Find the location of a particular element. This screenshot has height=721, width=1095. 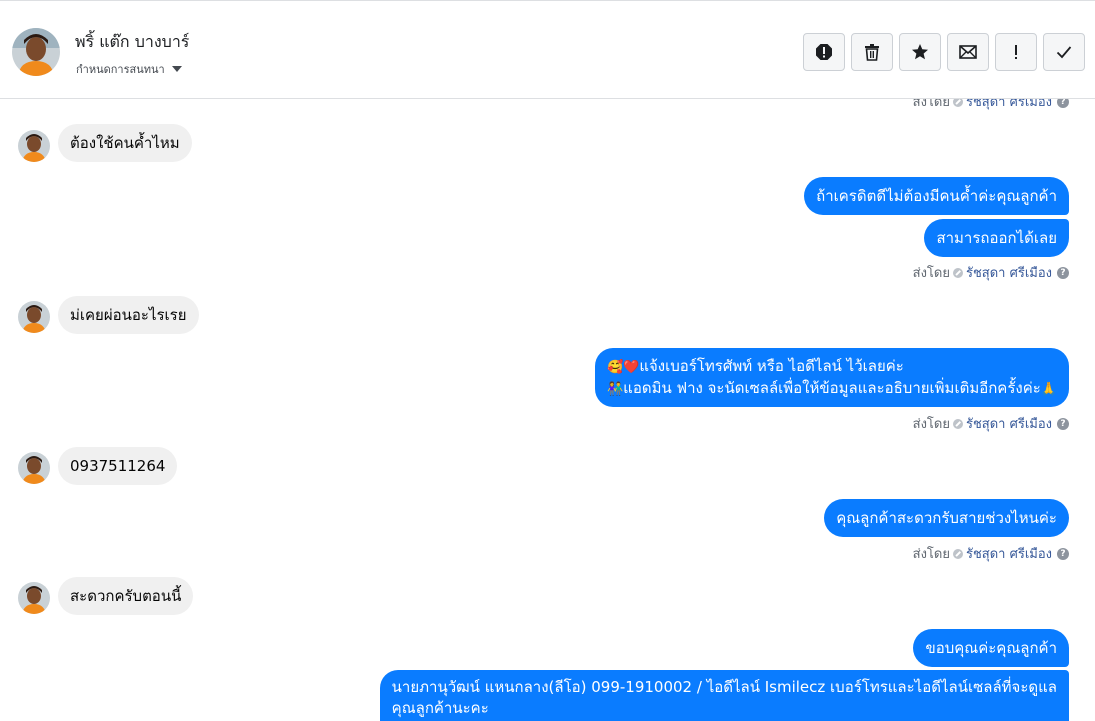

outgoing-message: สามารถออกได้เลย is located at coordinates (996, 238).